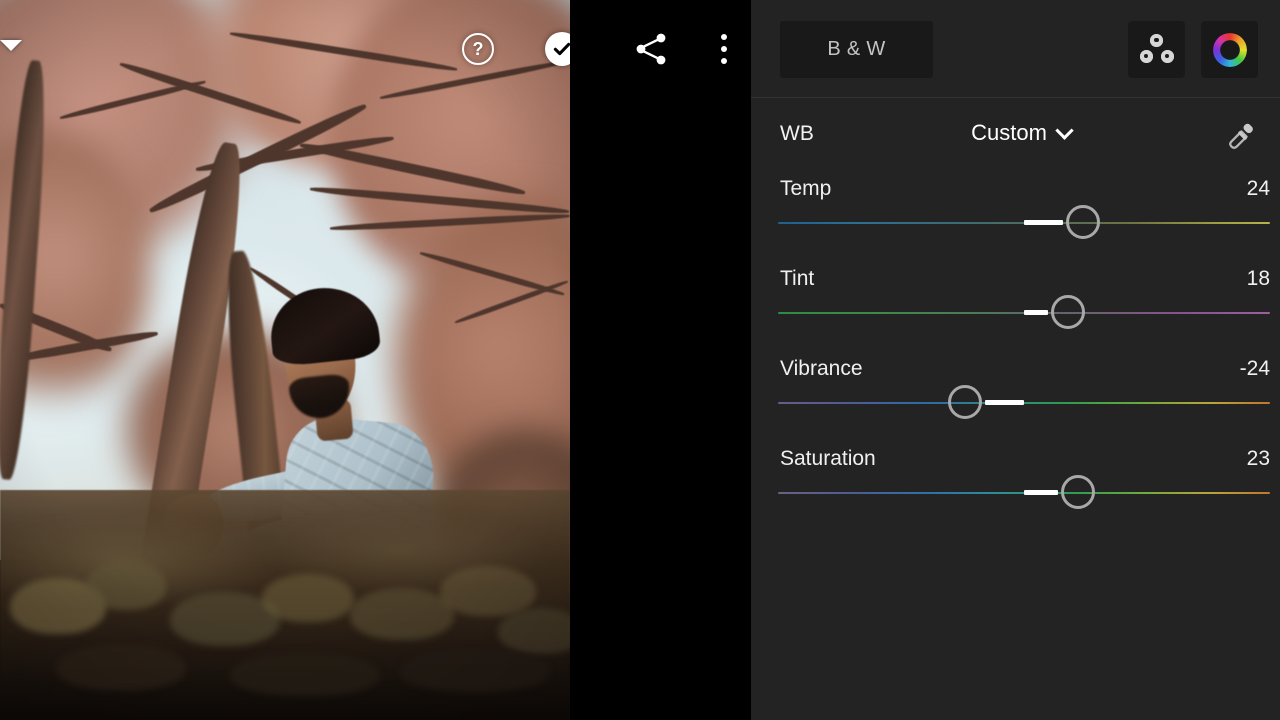  I want to click on eyedropper-icon, so click(1241, 137).